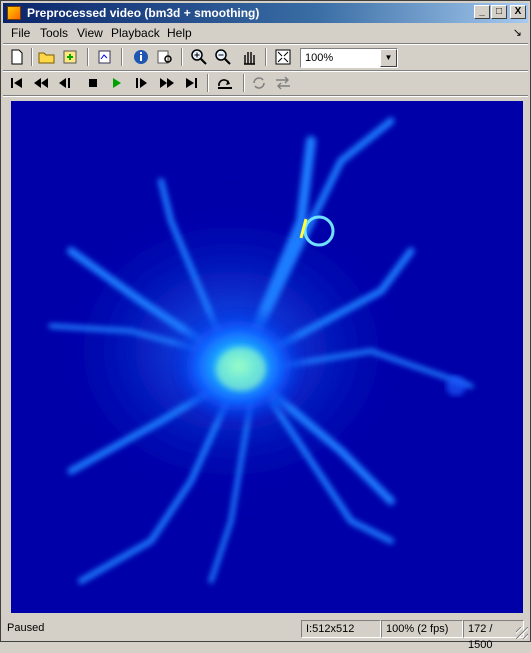 Image resolution: width=531 pixels, height=653 pixels. Describe the element at coordinates (259, 83) in the screenshot. I see `repeat-icon` at that location.